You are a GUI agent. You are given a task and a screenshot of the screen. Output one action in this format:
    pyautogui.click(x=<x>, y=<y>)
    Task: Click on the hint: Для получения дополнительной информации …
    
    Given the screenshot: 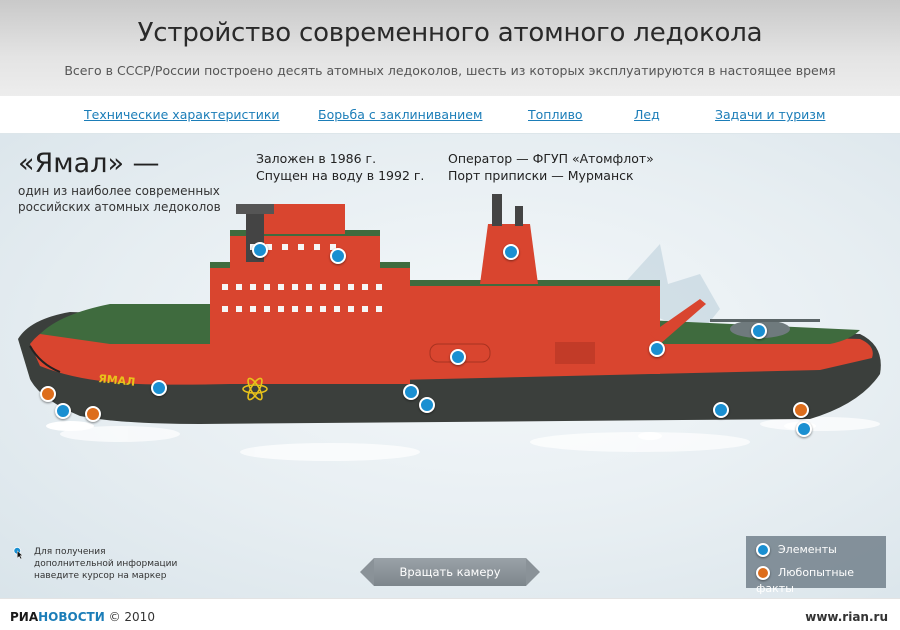 What is the action you would take?
    pyautogui.click(x=97, y=564)
    